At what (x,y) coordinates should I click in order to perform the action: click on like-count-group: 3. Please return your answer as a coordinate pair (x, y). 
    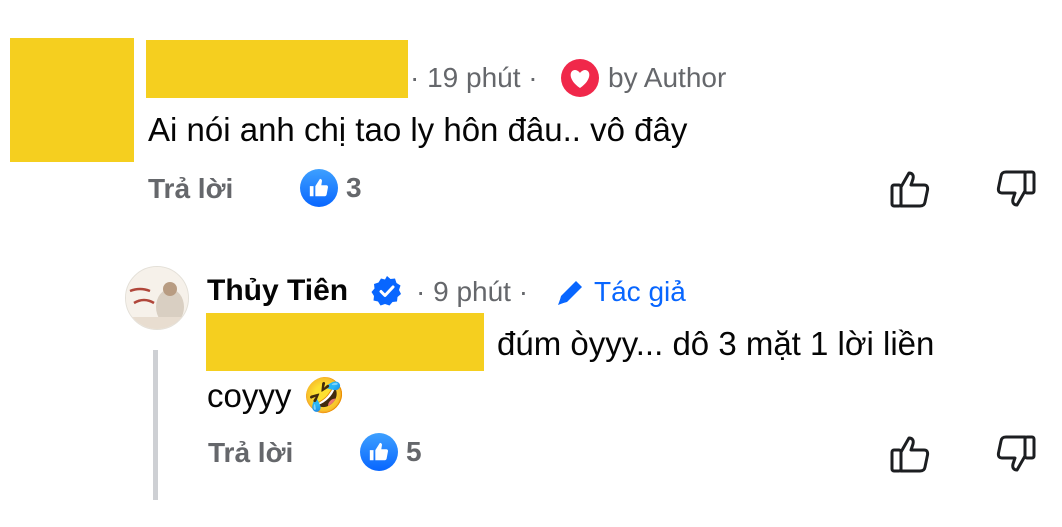
    Looking at the image, I should click on (331, 188).